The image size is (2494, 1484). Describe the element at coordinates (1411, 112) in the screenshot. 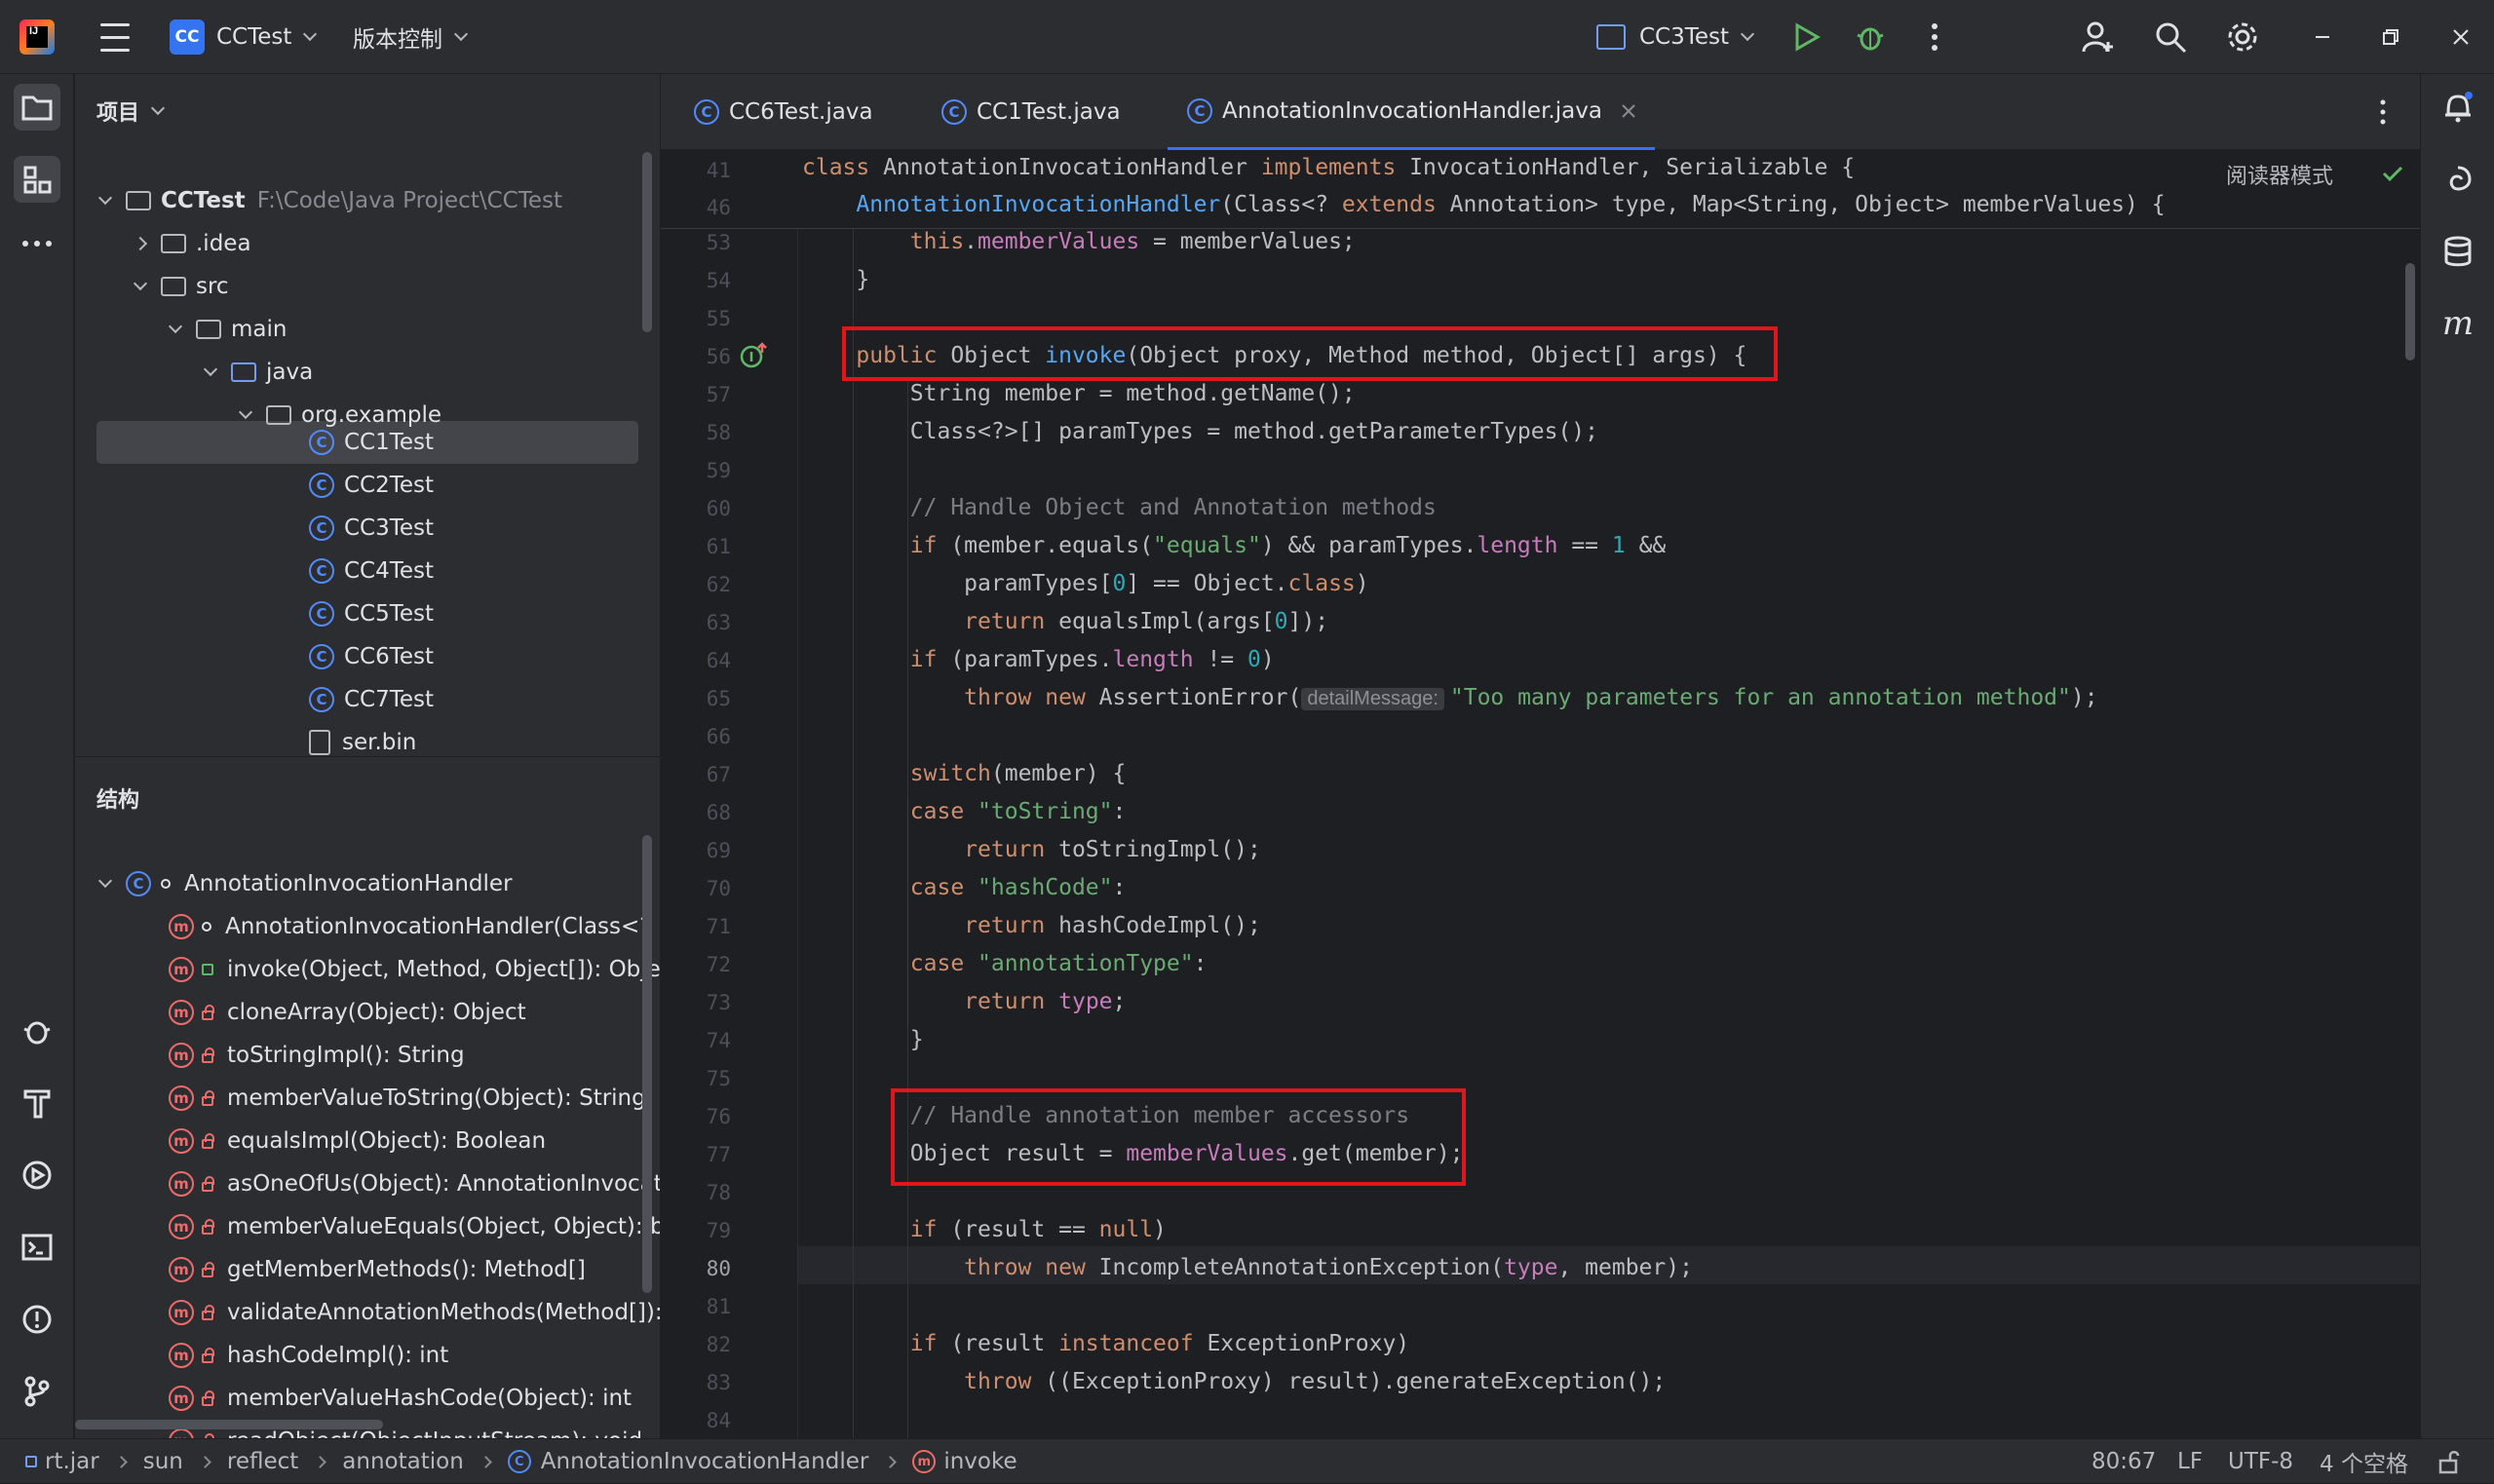

I see `tab-annotation-invocation-handler: C AnnotationInvocationHandler.java` at that location.